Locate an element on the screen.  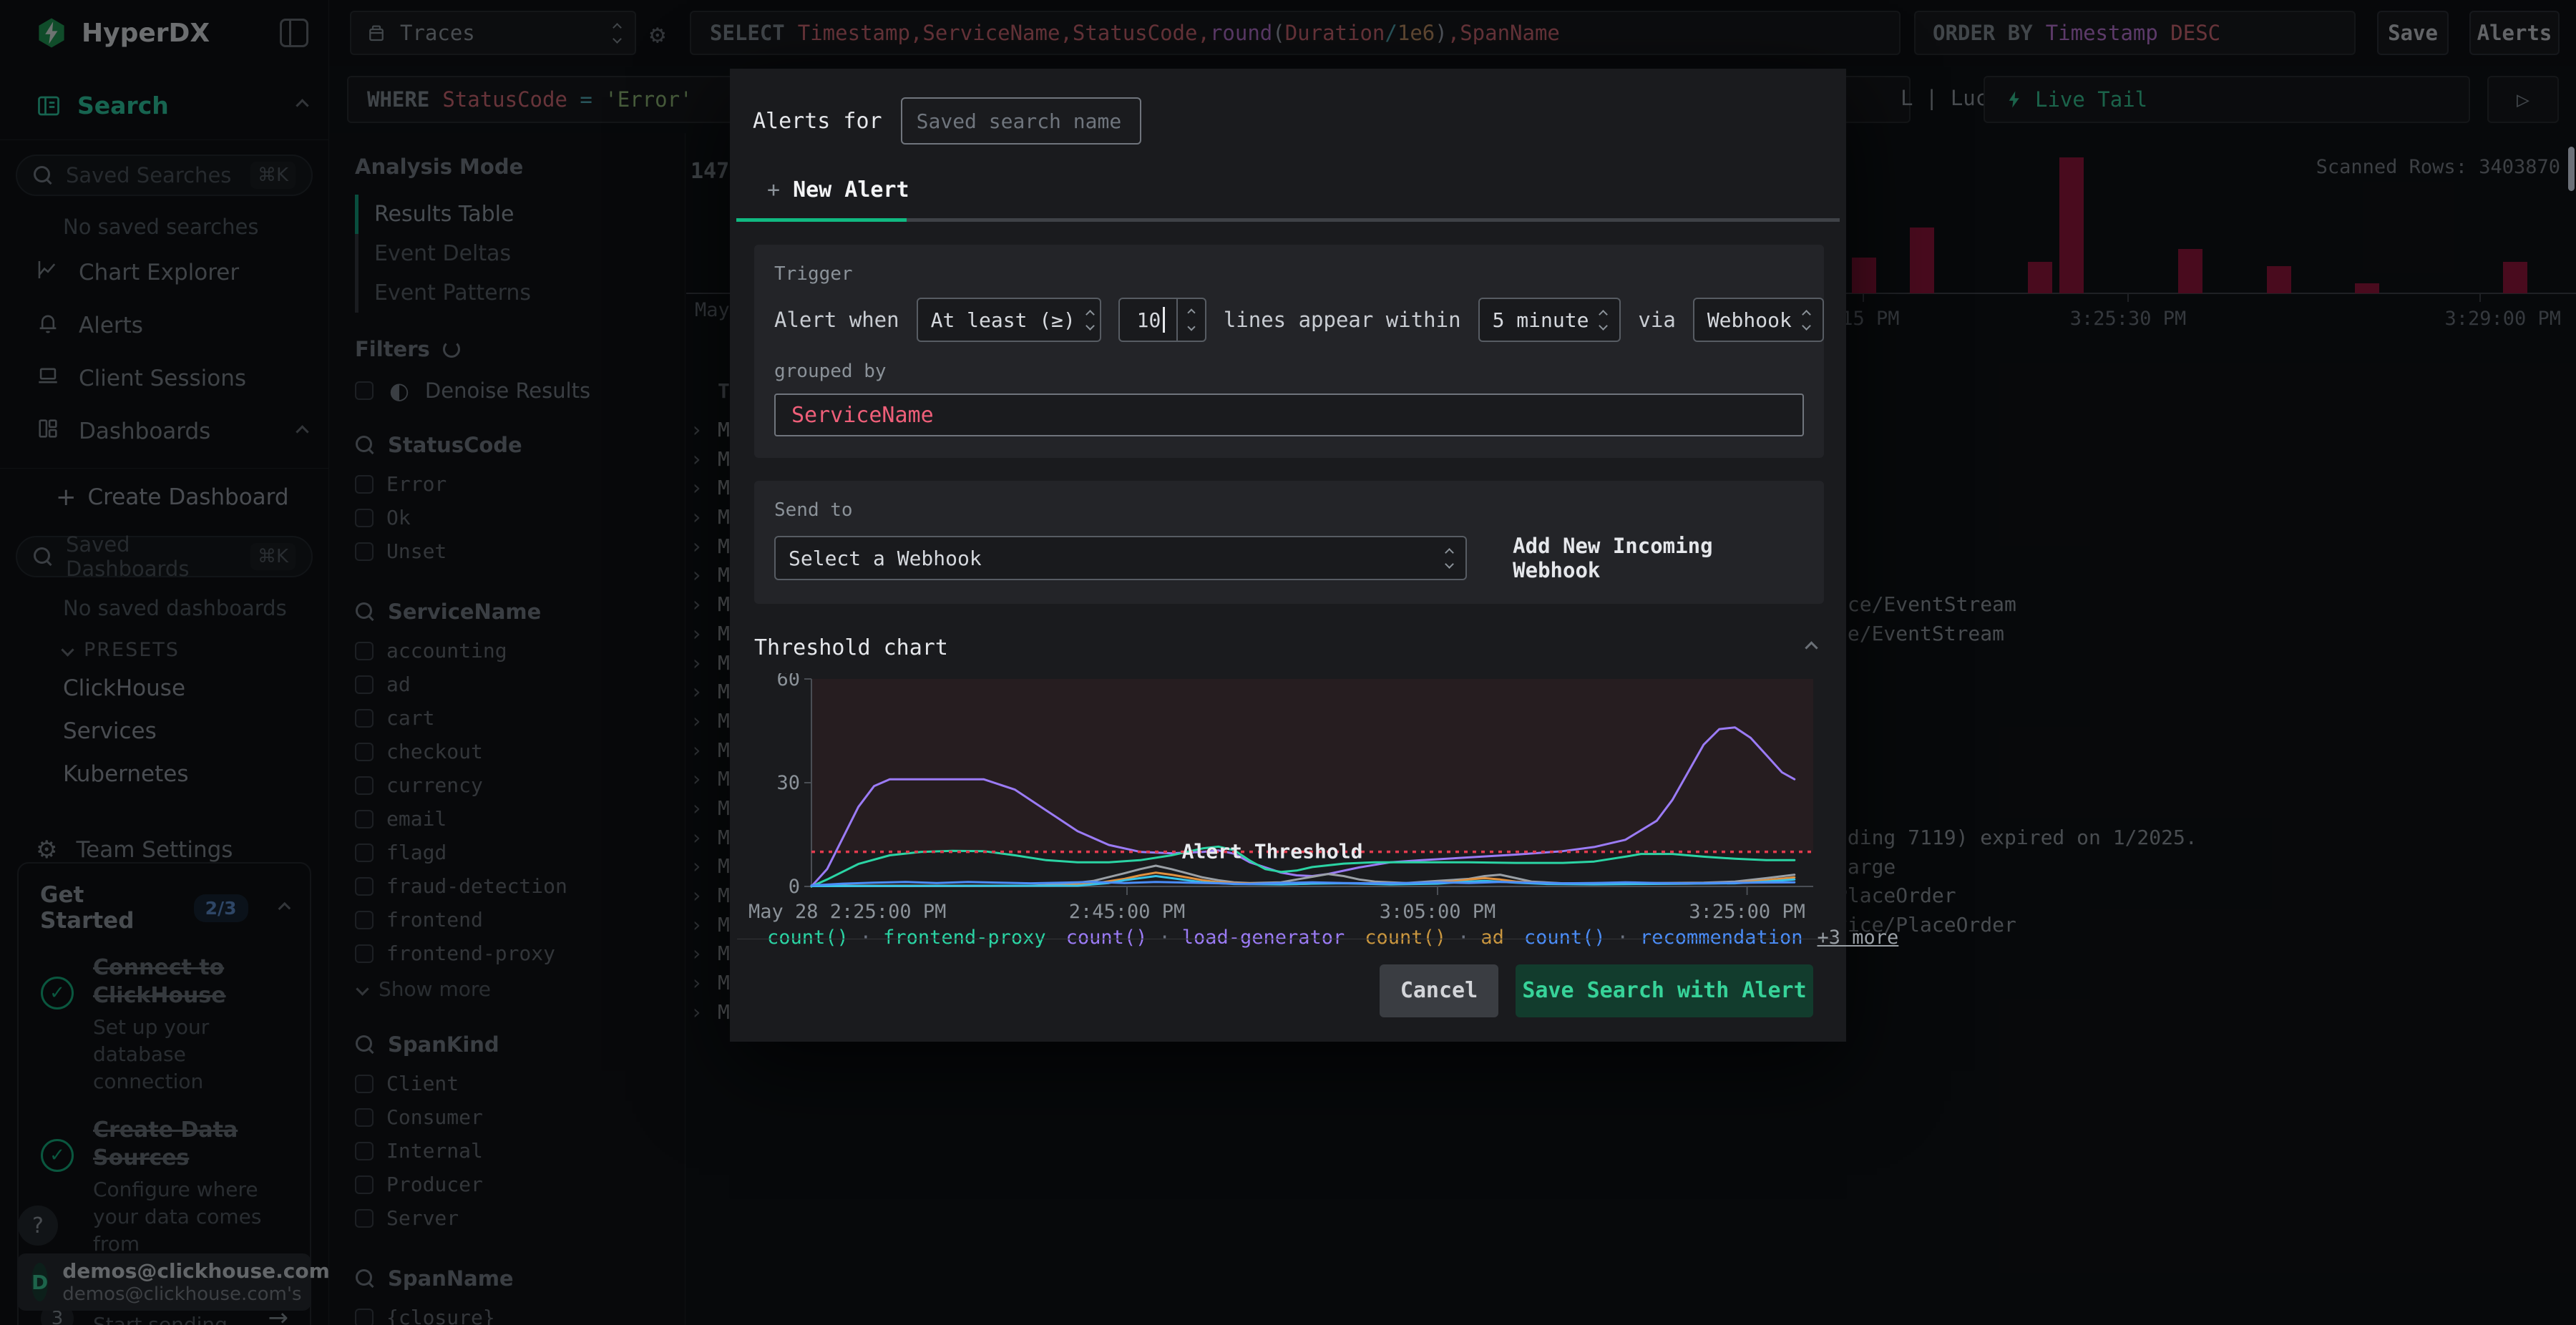
plus-icon: + is located at coordinates (774, 190).